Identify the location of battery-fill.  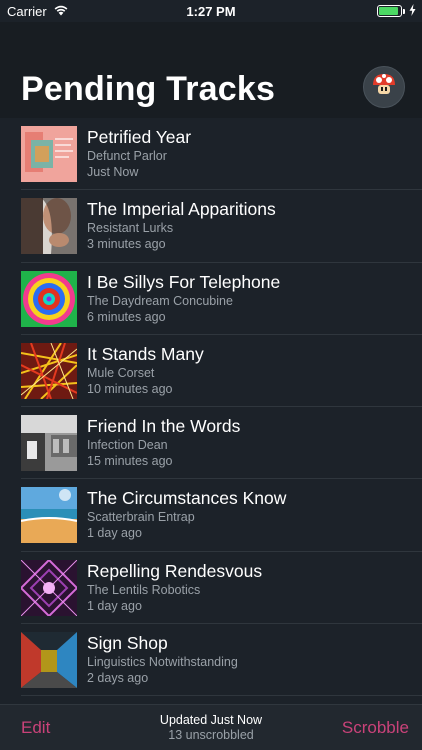
(388, 11).